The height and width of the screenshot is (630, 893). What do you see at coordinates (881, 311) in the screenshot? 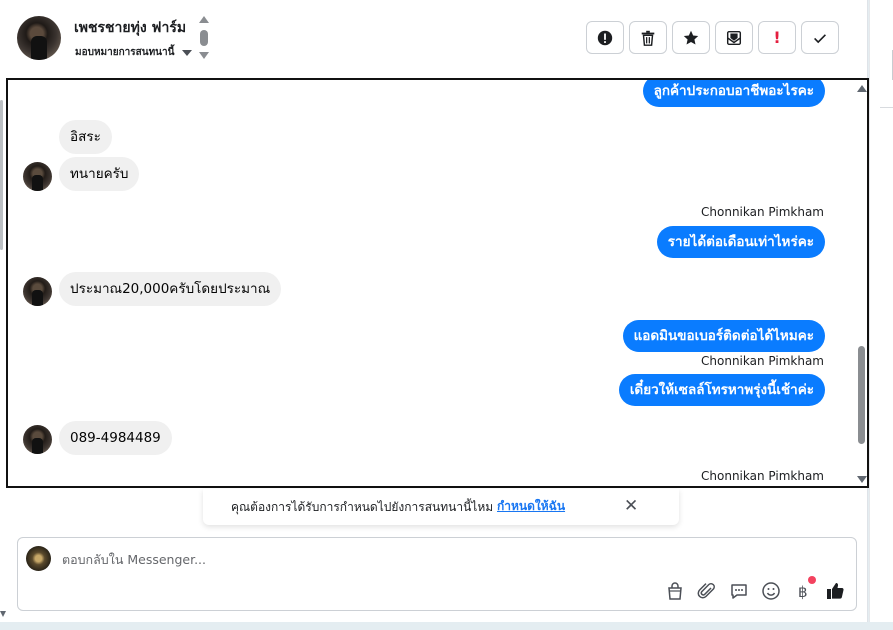
I see `right-side-panel-edge` at bounding box center [881, 311].